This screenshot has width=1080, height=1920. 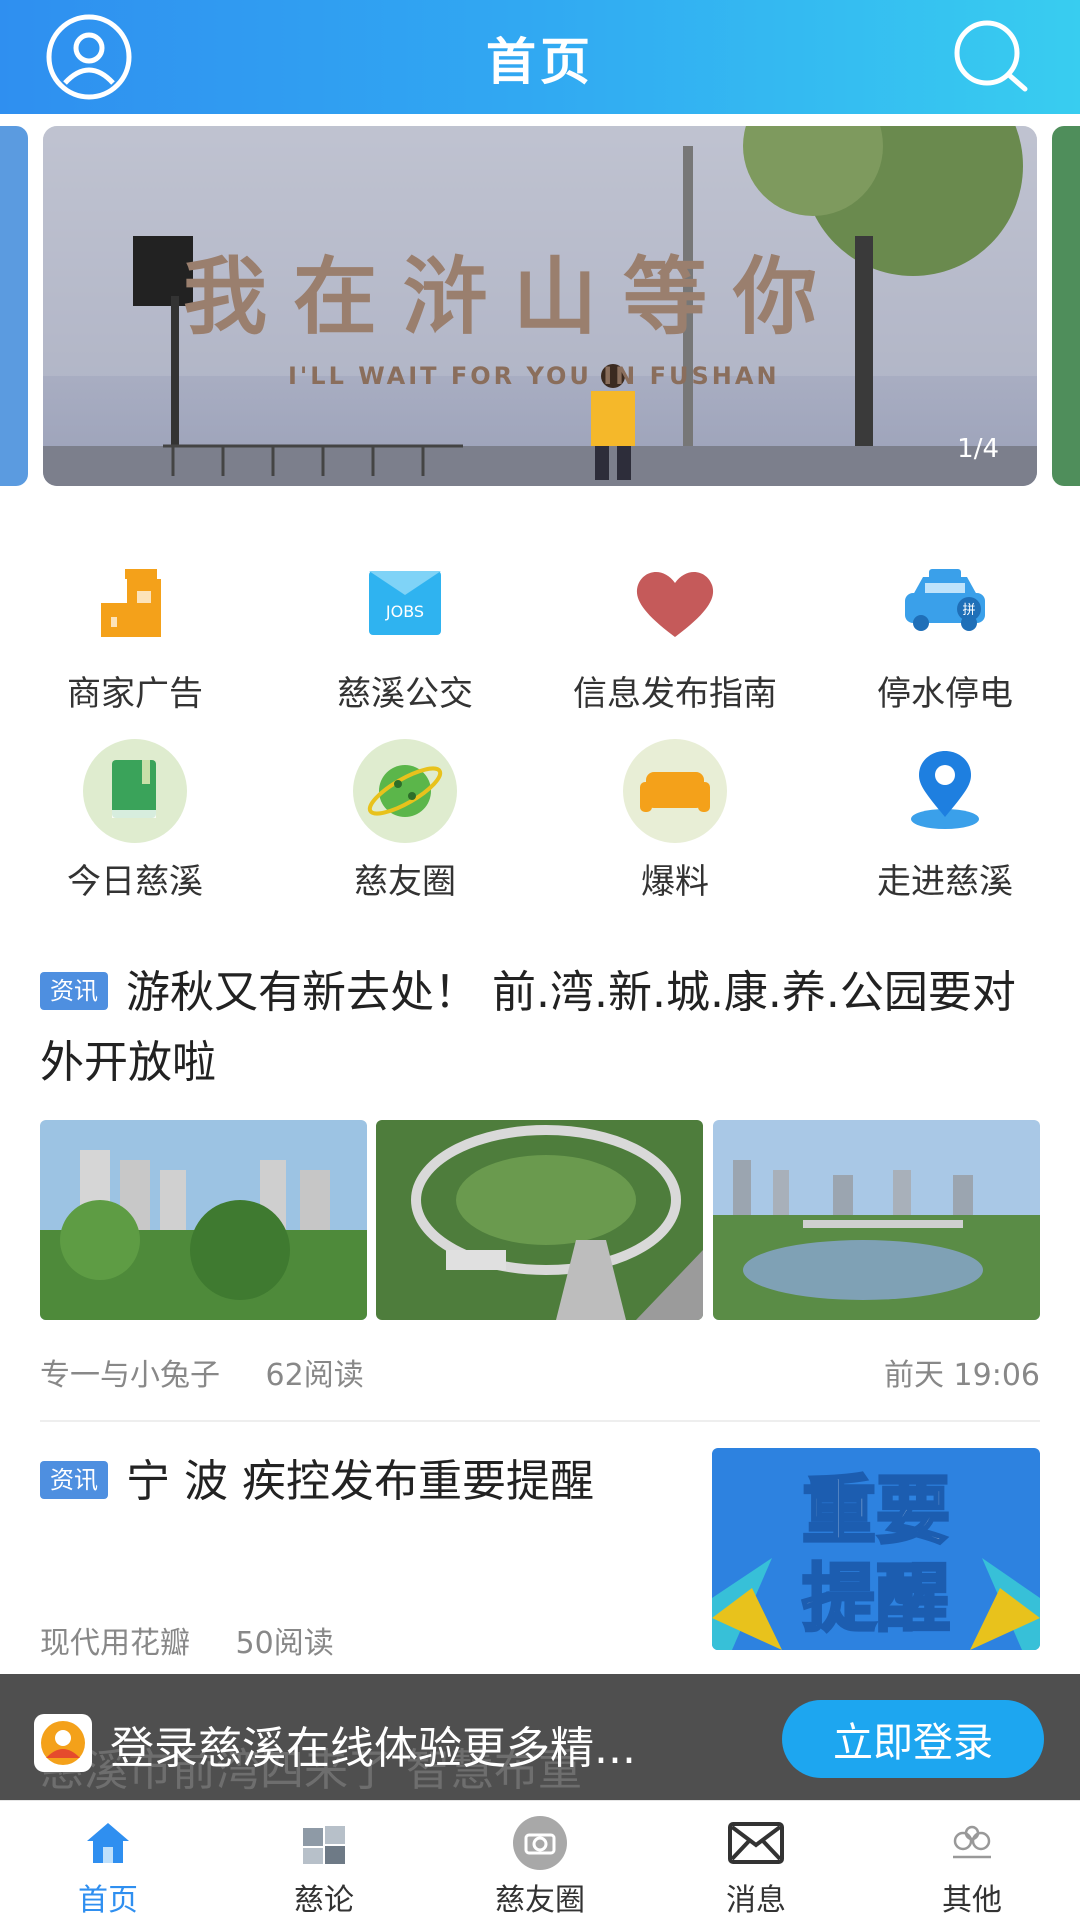 I want to click on news-image: 重要 提醒, so click(x=876, y=1549).